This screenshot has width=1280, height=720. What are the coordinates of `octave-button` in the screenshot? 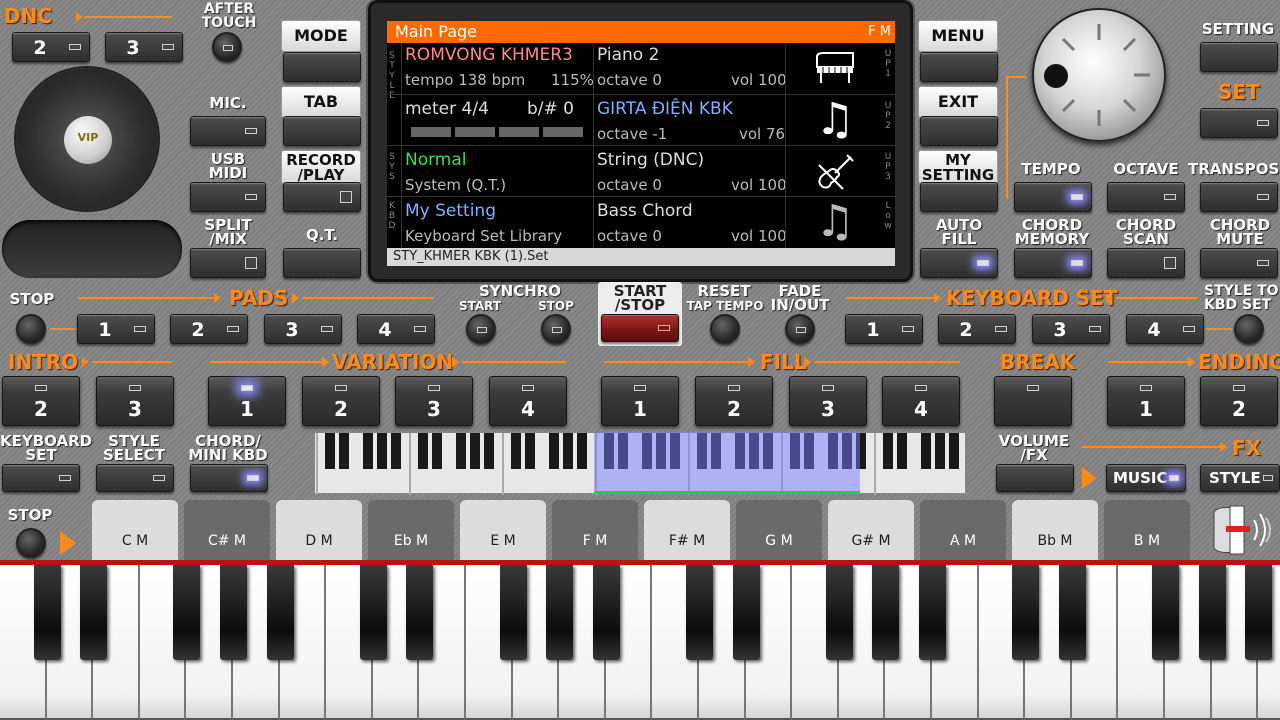 It's located at (1146, 197).